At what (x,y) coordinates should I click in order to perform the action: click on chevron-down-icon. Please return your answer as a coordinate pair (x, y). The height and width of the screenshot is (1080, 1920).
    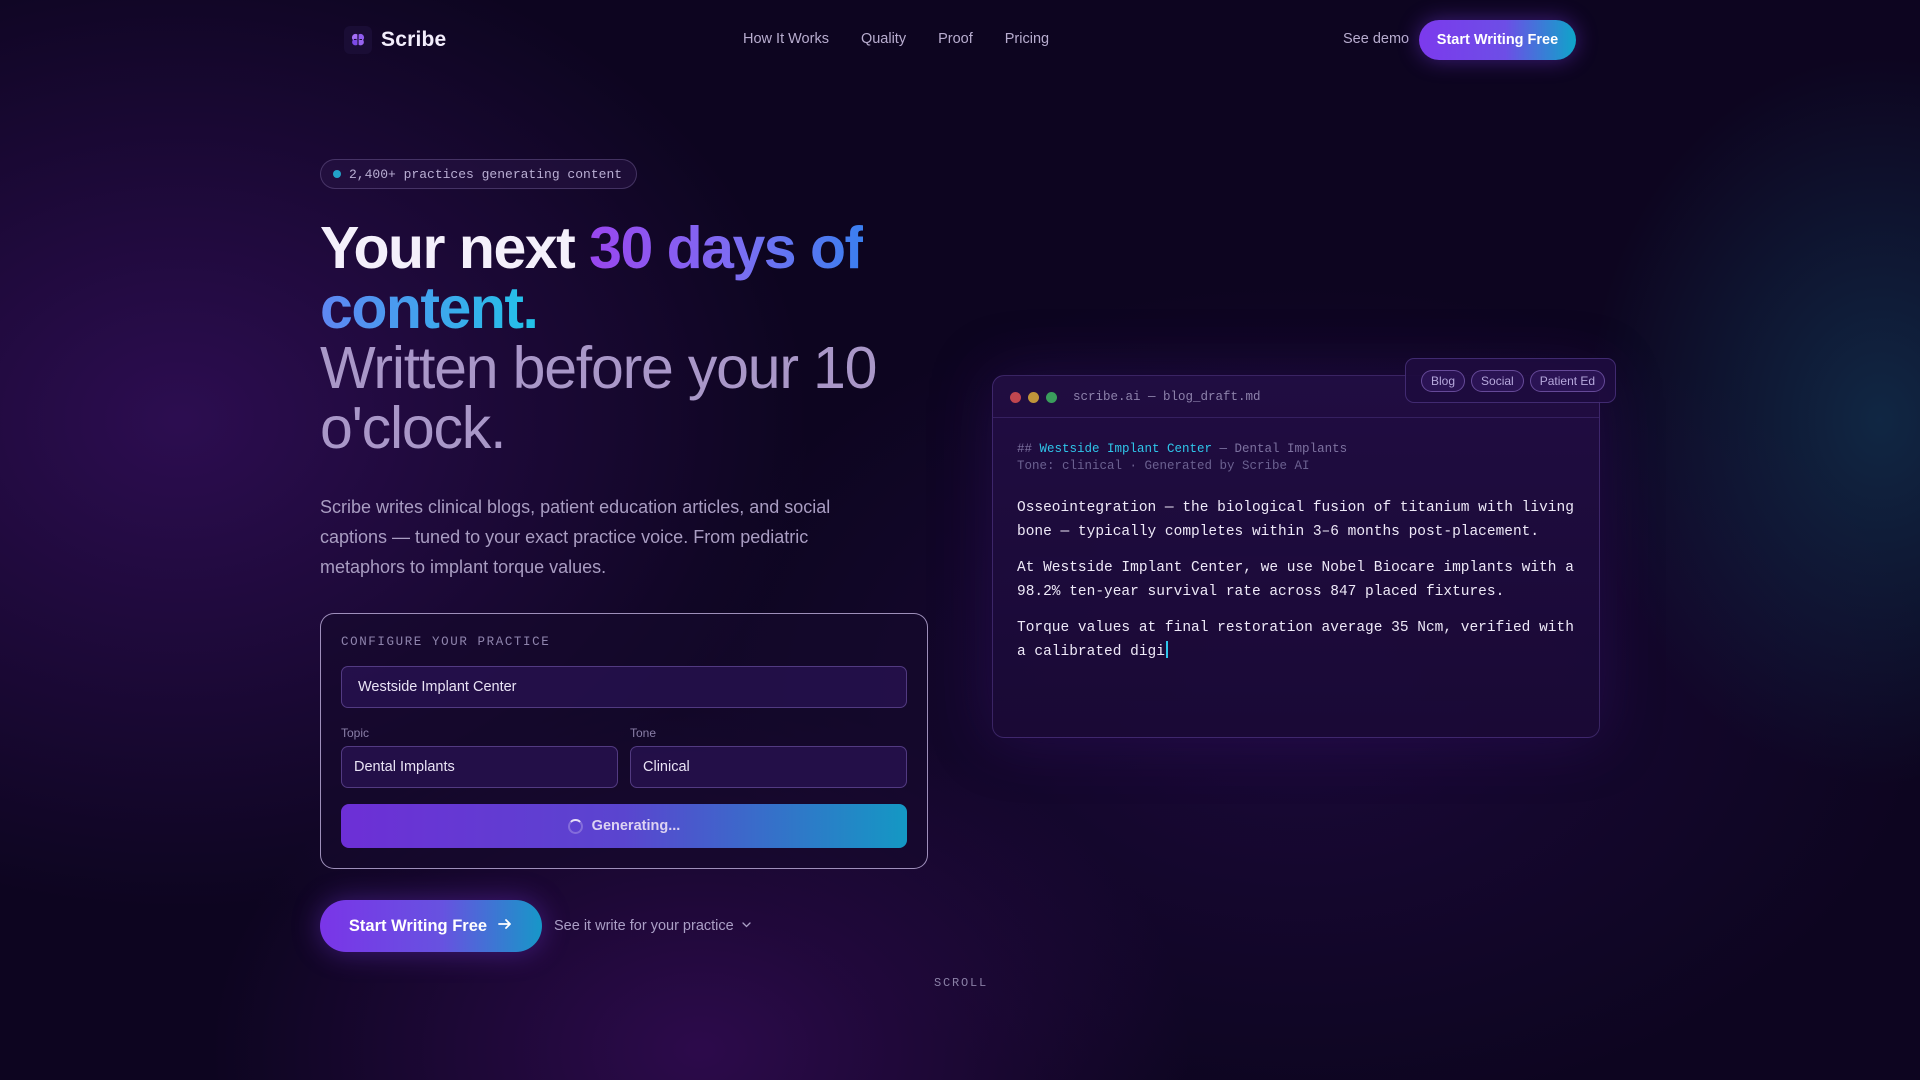
    Looking at the image, I should click on (746, 926).